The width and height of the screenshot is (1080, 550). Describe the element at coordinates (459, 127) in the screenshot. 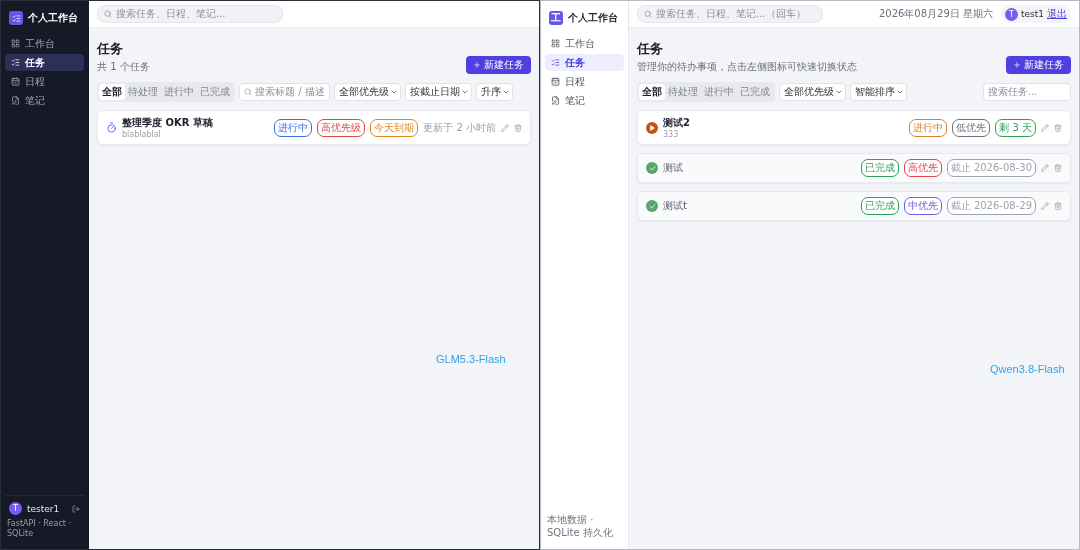

I see `updated-time: 更新于 2 小时前` at that location.